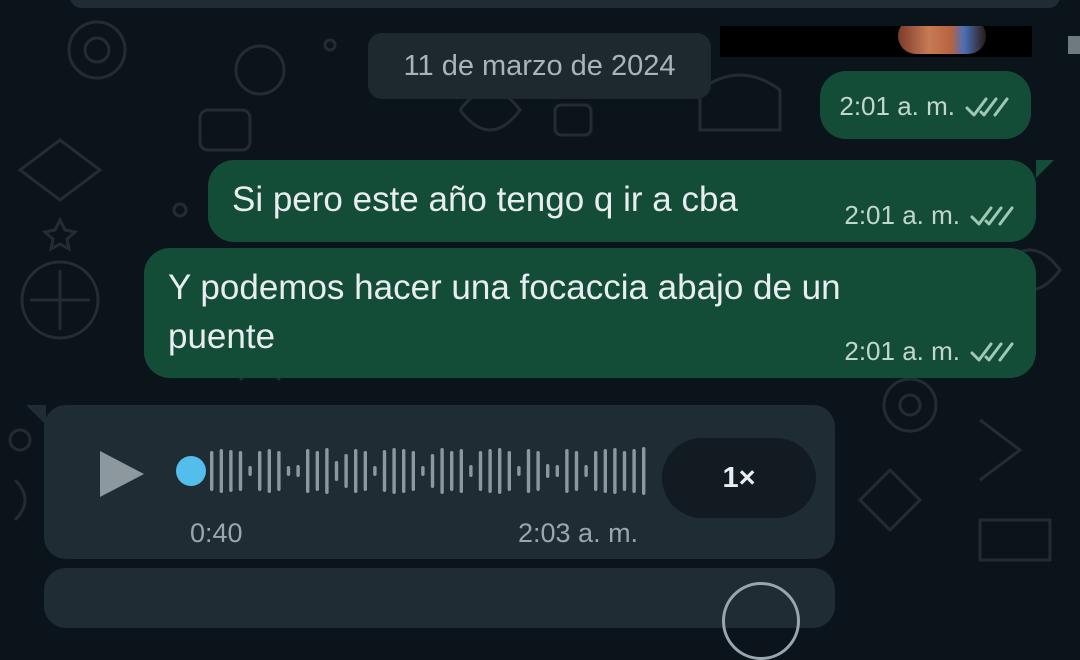 This screenshot has height=660, width=1080. What do you see at coordinates (942, 40) in the screenshot?
I see `image-content` at bounding box center [942, 40].